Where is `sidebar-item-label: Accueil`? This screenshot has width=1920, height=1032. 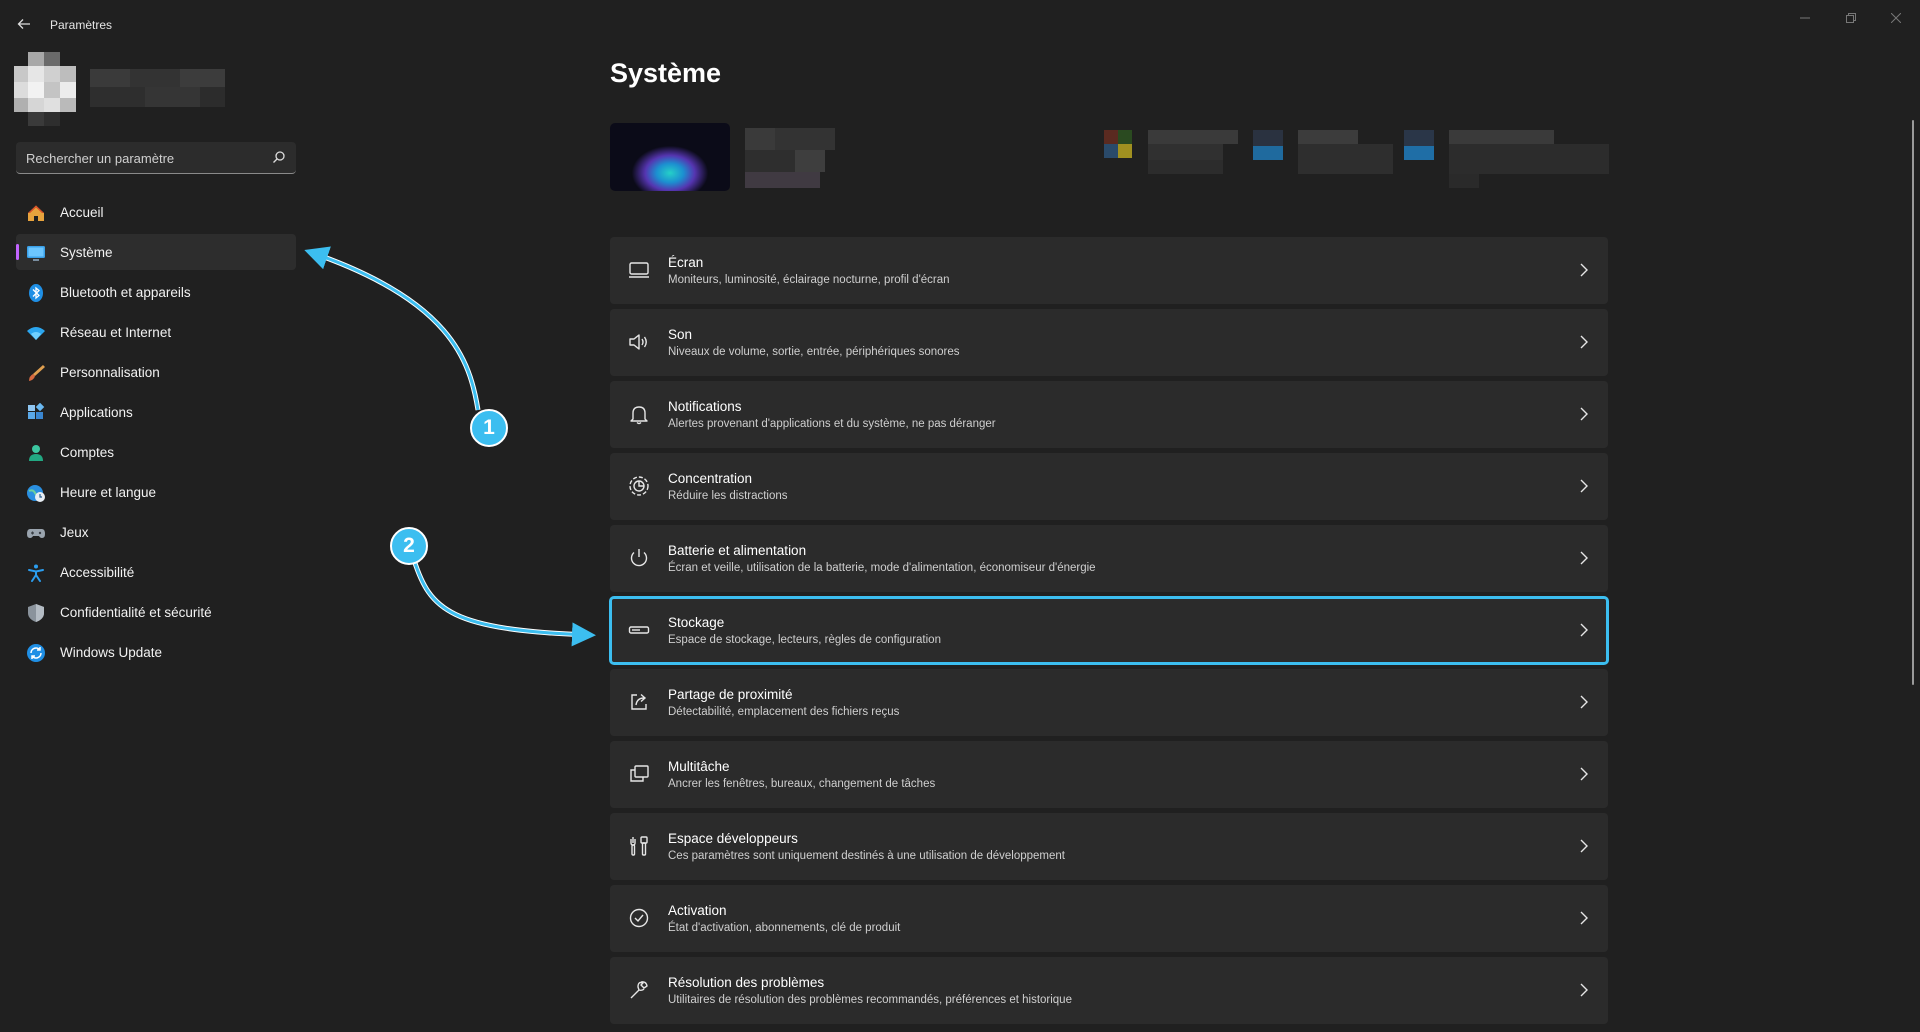 sidebar-item-label: Accueil is located at coordinates (82, 212).